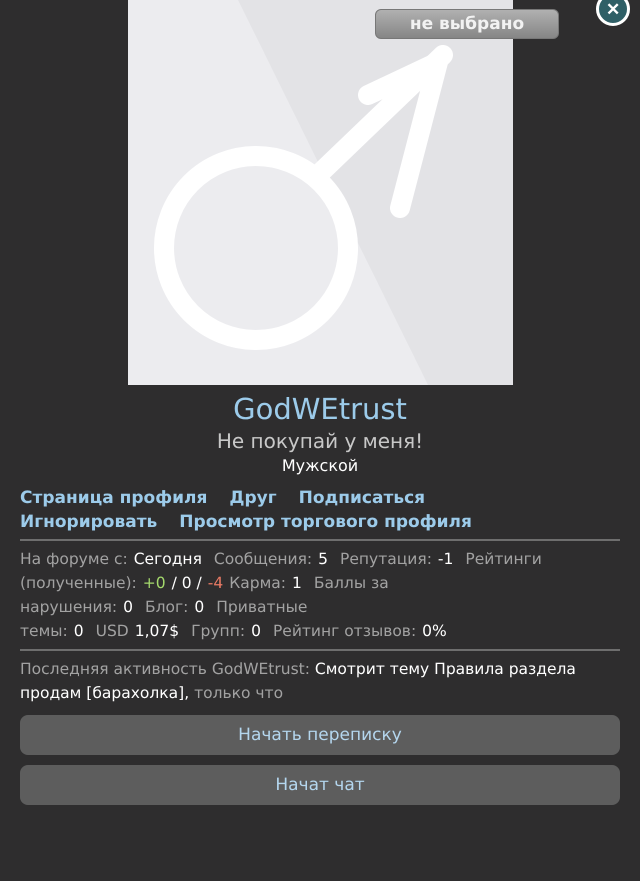 Image resolution: width=640 pixels, height=881 pixels. Describe the element at coordinates (281, 595) in the screenshot. I see `profile-stats-text: На форуме с: Сегодня Сообщения: 5 Репутация: -1 Рейтинги (полученные): +0 / 0 / -4 Карма: 1 Баллы за нарушения: 0 Блог: 0 Приватные темы: 0 USD 1,07$ Групп: 0 Рейтинг отзывов: 0%` at that location.